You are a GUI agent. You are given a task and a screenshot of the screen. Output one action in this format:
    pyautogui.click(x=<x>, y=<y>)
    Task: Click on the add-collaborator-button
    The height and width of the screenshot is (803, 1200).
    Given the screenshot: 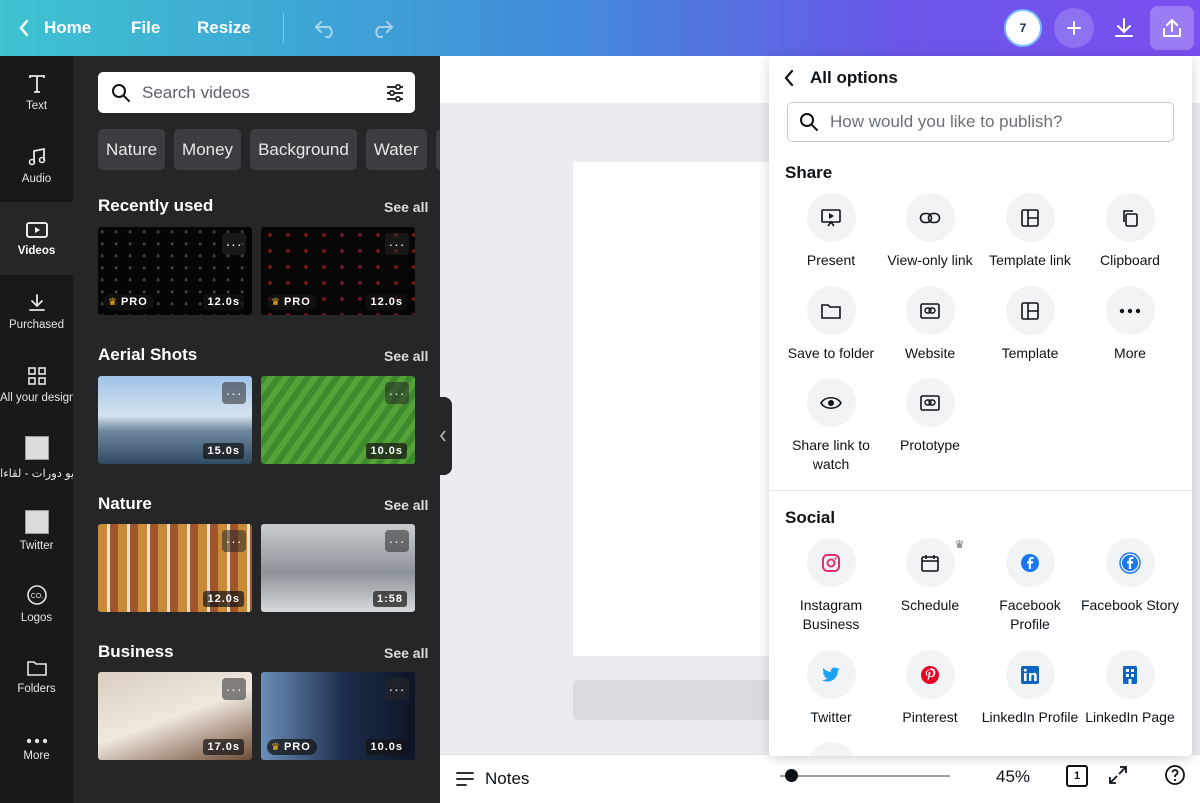 What is the action you would take?
    pyautogui.click(x=1074, y=28)
    